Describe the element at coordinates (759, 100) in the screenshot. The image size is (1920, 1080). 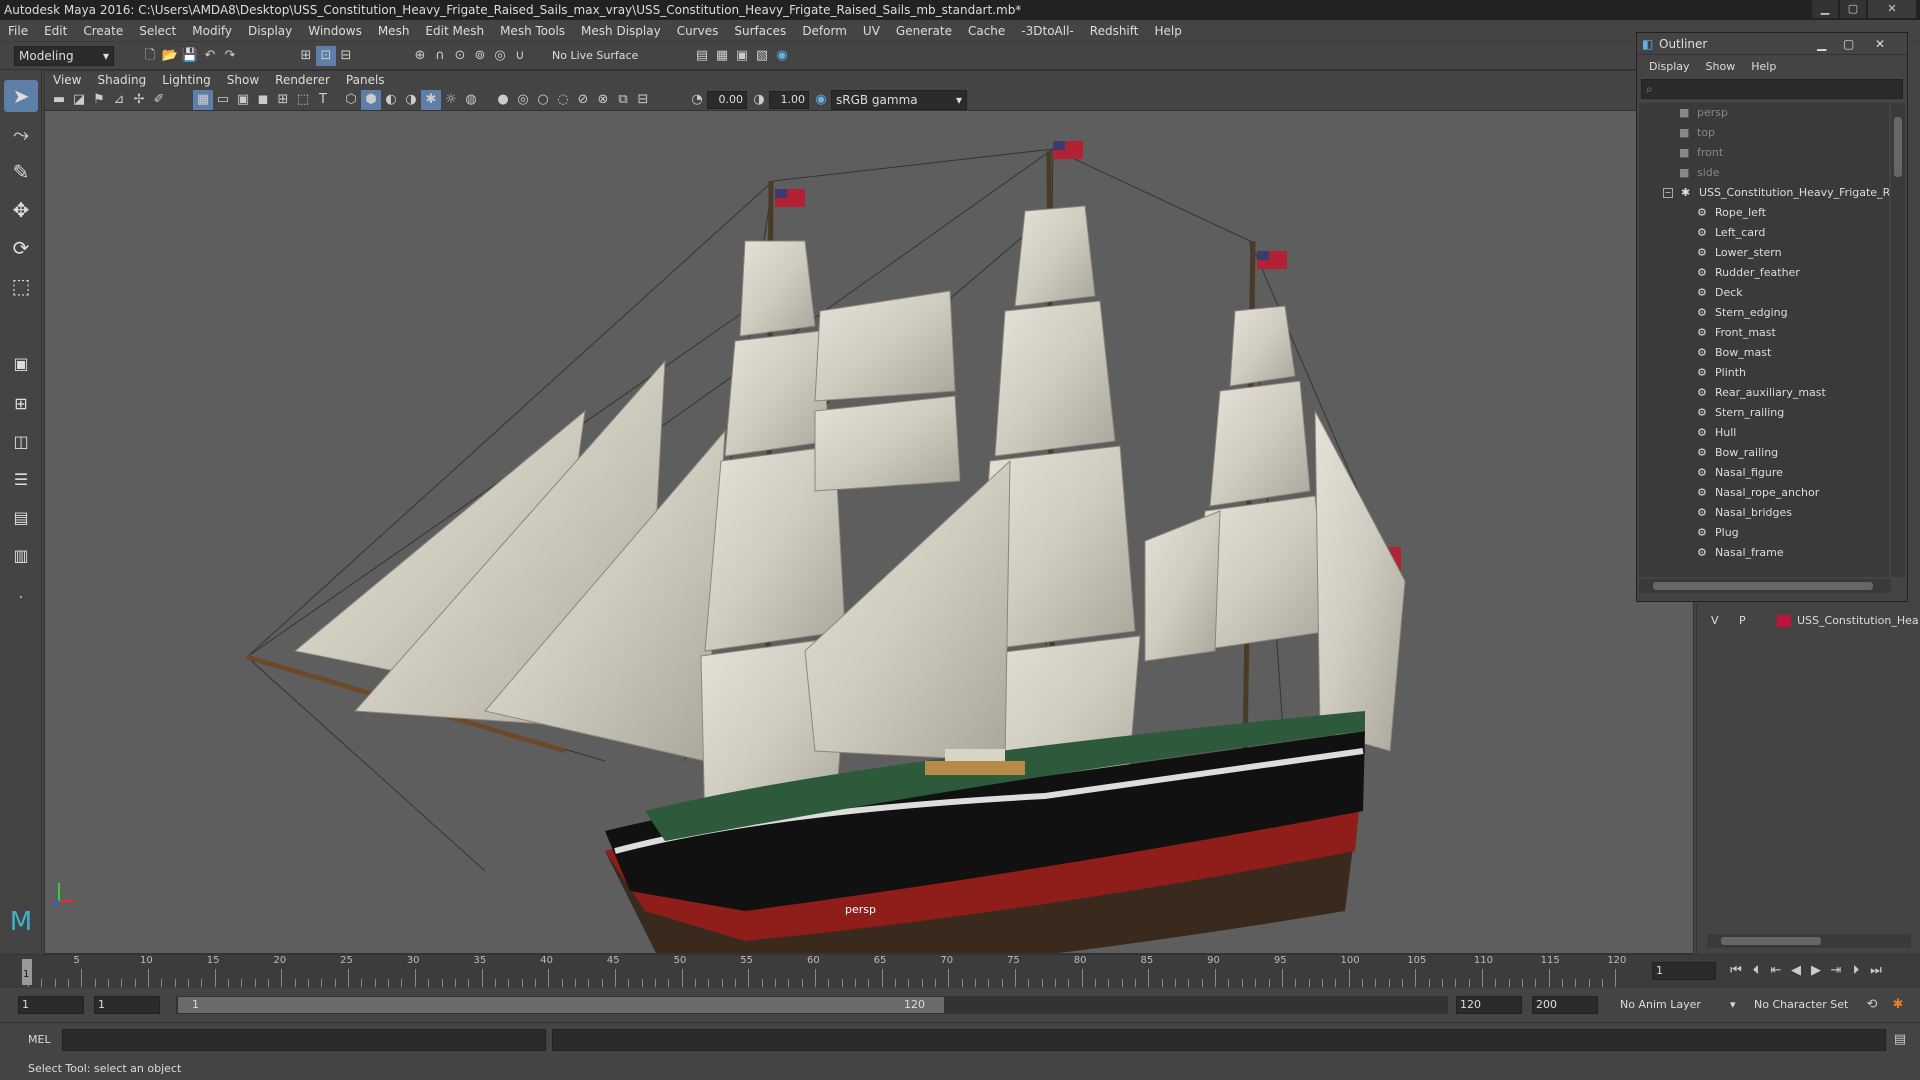
I see `gamma-icon: ◑` at that location.